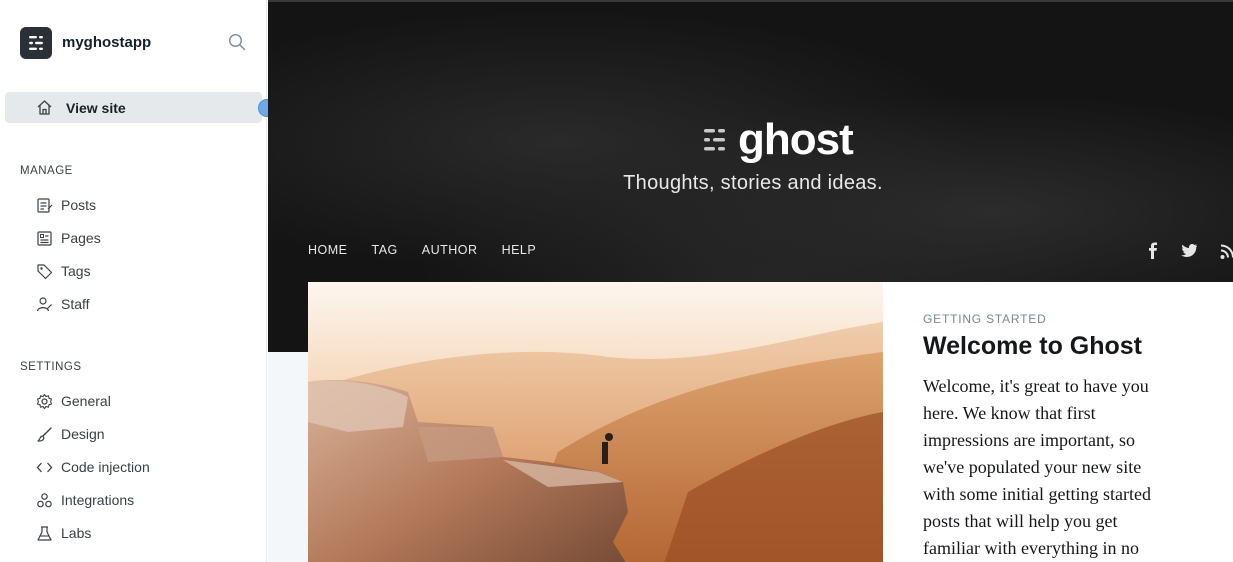  What do you see at coordinates (1029, 440) in the screenshot?
I see `excerpt-line: impressions are important, so` at bounding box center [1029, 440].